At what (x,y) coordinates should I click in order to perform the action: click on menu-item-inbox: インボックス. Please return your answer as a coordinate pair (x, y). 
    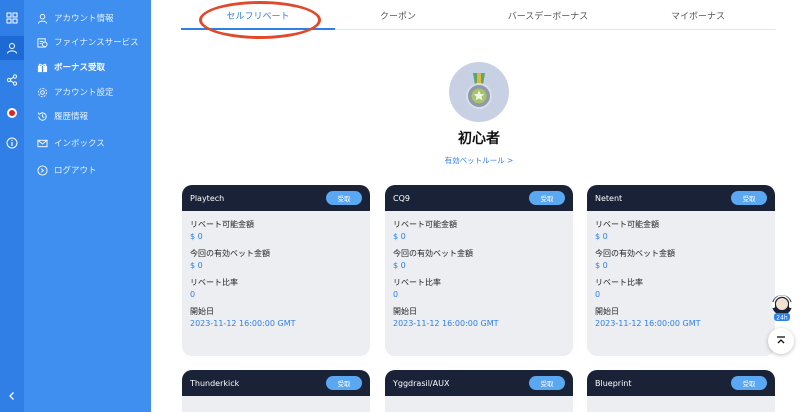
    Looking at the image, I should click on (70, 143).